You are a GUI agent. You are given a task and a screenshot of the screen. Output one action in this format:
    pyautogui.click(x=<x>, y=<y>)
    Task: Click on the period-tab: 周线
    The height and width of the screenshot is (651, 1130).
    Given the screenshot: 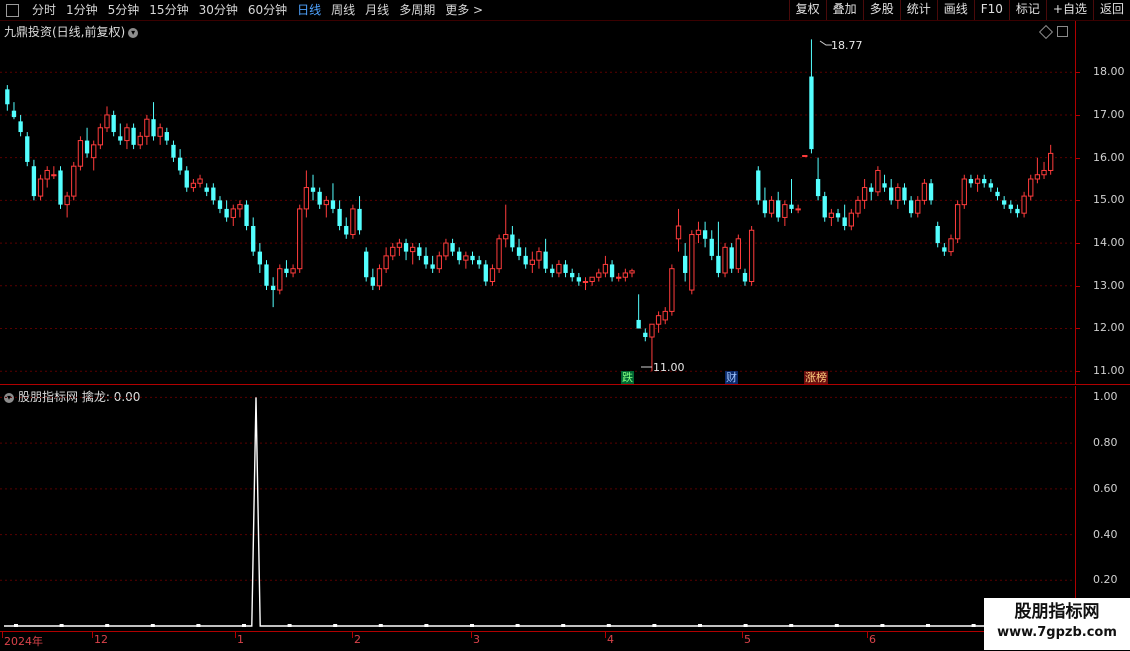 What is the action you would take?
    pyautogui.click(x=343, y=10)
    